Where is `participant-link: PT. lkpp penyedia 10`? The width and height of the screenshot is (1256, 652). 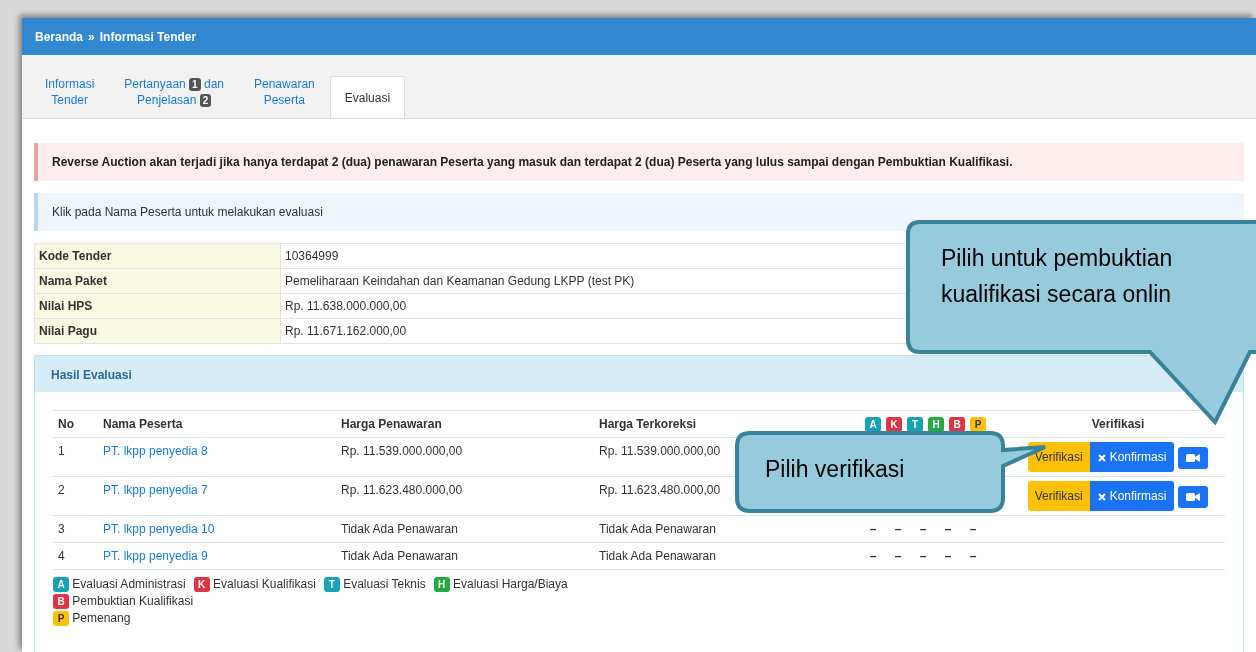 participant-link: PT. lkpp penyedia 10 is located at coordinates (159, 529).